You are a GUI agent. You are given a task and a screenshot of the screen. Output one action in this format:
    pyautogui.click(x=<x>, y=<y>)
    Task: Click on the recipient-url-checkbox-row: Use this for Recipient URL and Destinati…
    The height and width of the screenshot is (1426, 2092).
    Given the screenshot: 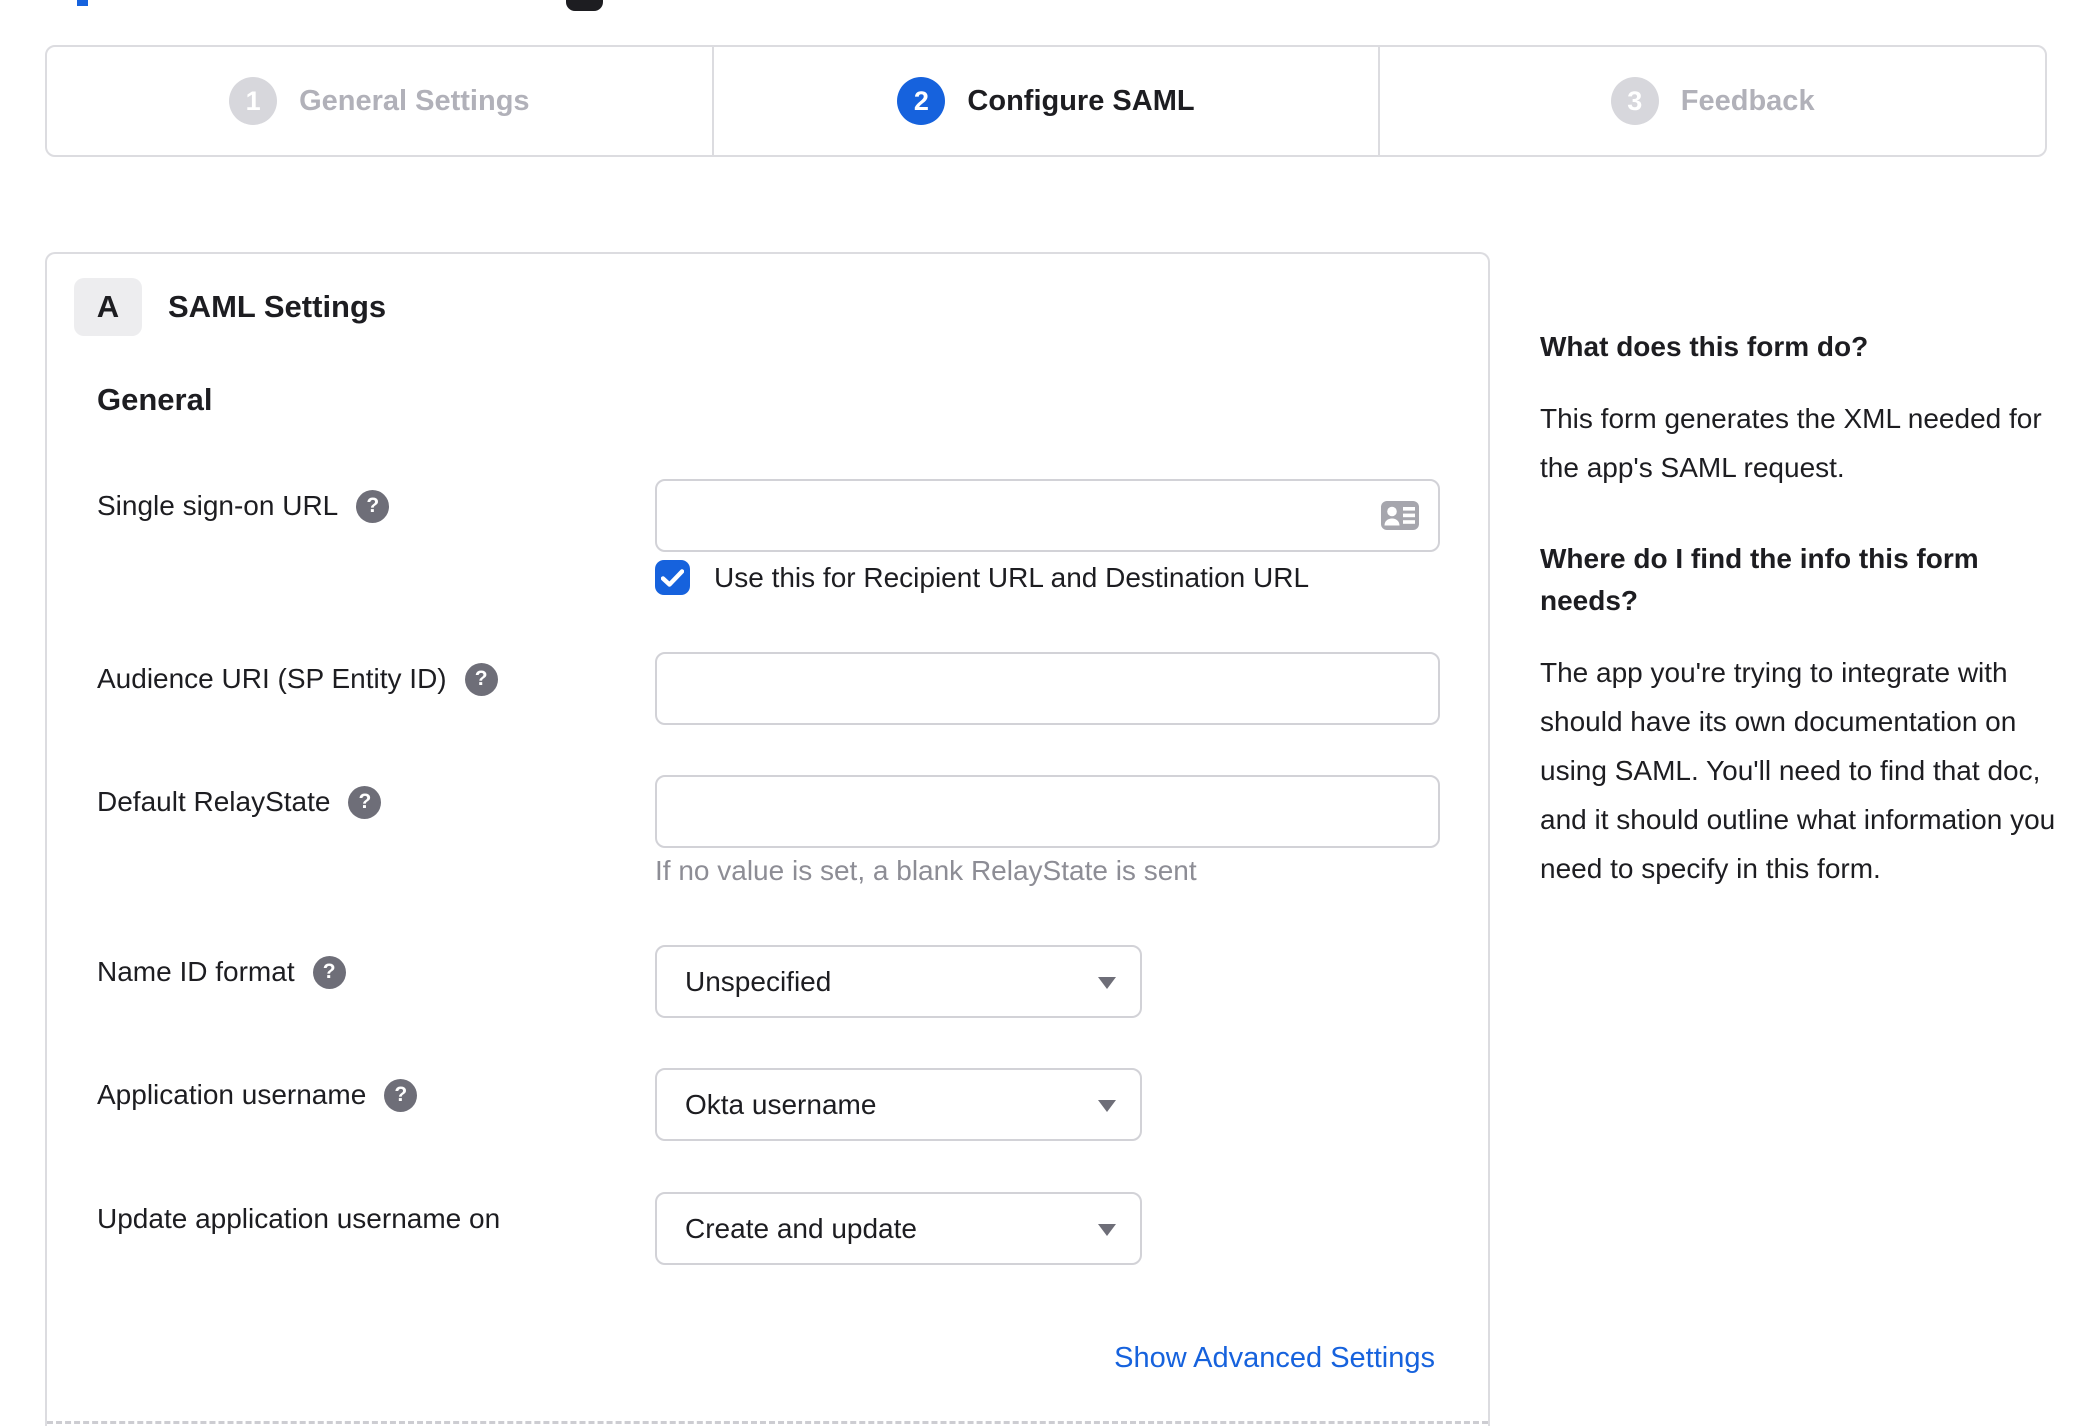 What is the action you would take?
    pyautogui.click(x=982, y=577)
    